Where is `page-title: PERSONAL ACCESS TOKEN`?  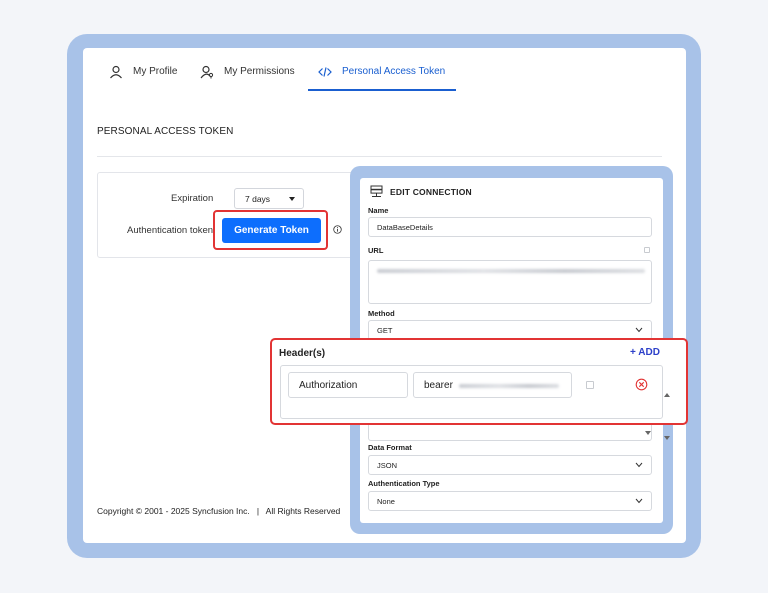
page-title: PERSONAL ACCESS TOKEN is located at coordinates (165, 131).